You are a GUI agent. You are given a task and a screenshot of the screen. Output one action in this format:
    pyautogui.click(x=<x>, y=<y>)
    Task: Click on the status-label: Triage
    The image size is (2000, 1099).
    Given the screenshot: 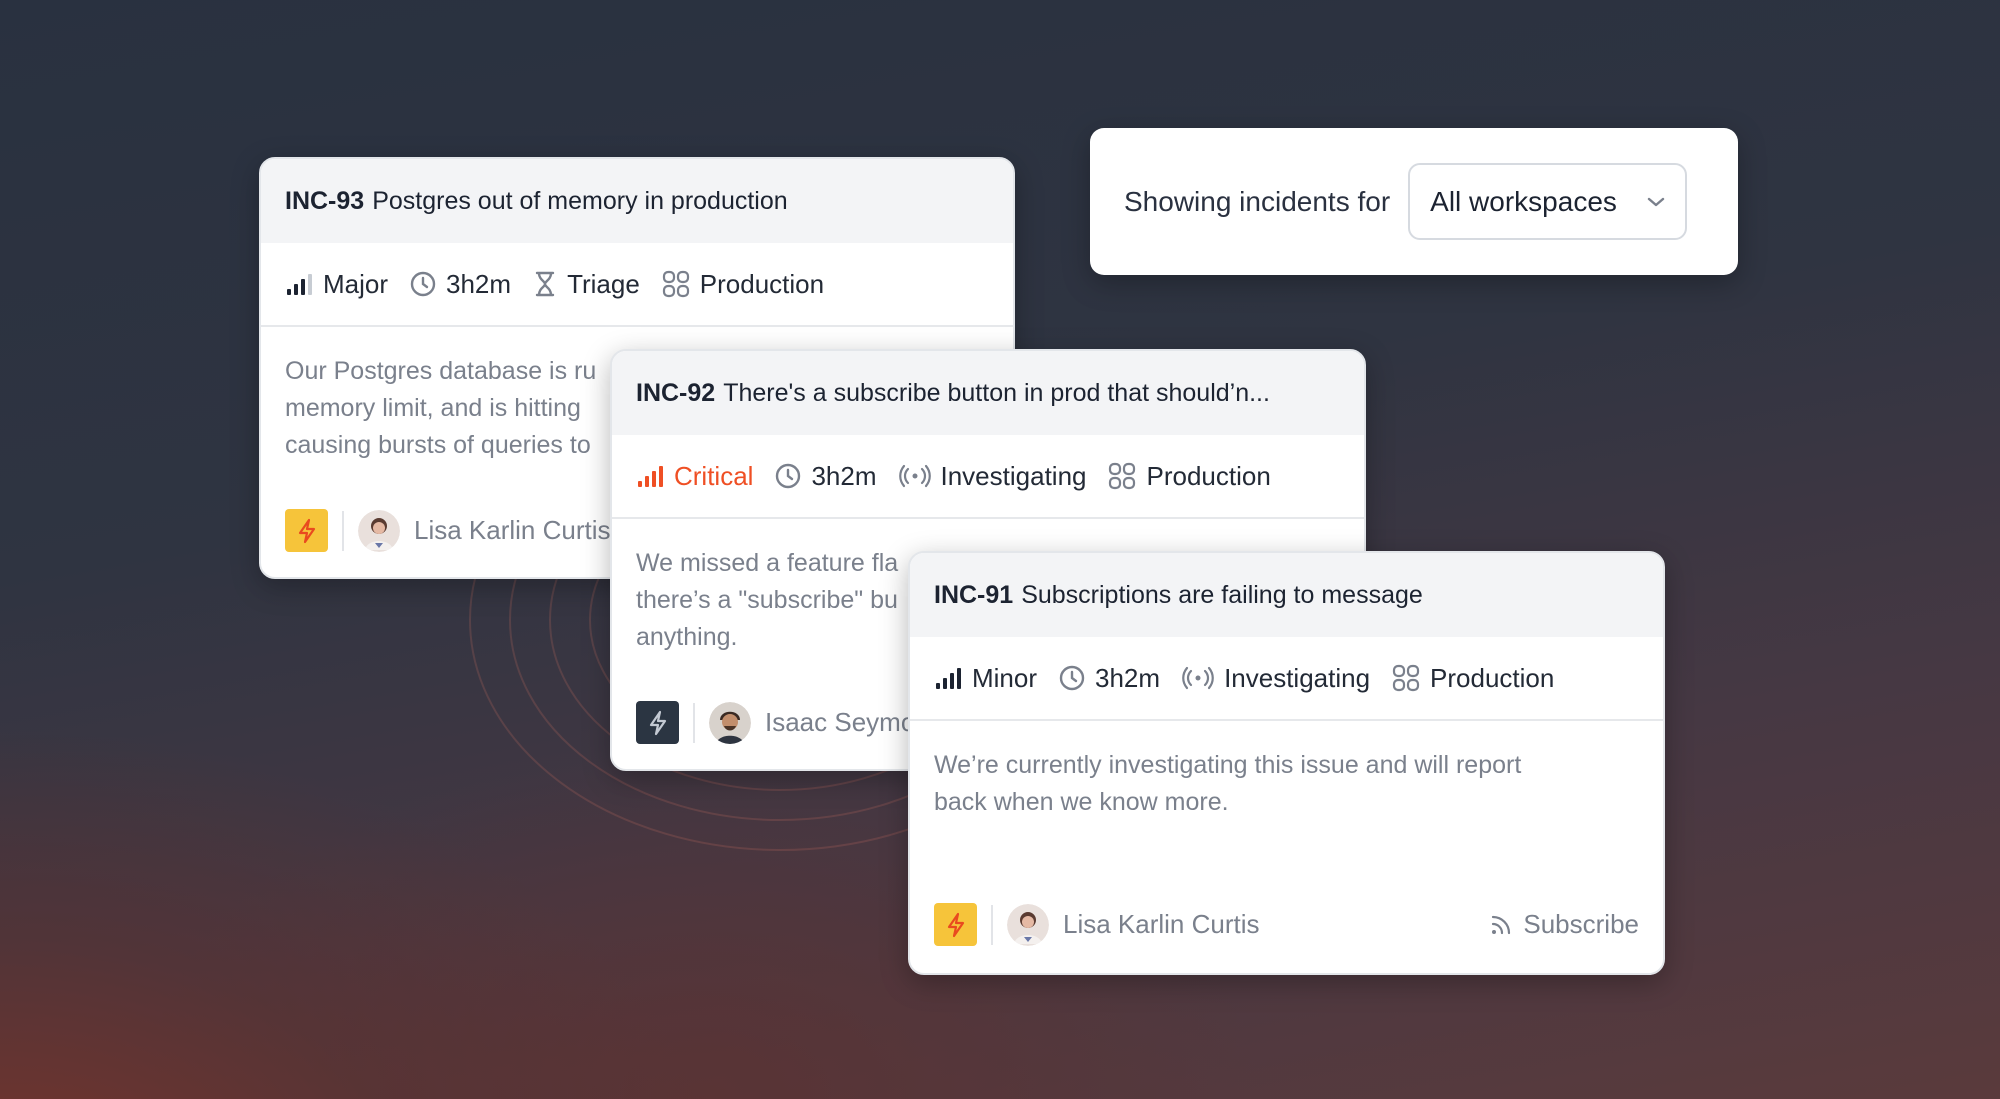 What is the action you would take?
    pyautogui.click(x=603, y=283)
    